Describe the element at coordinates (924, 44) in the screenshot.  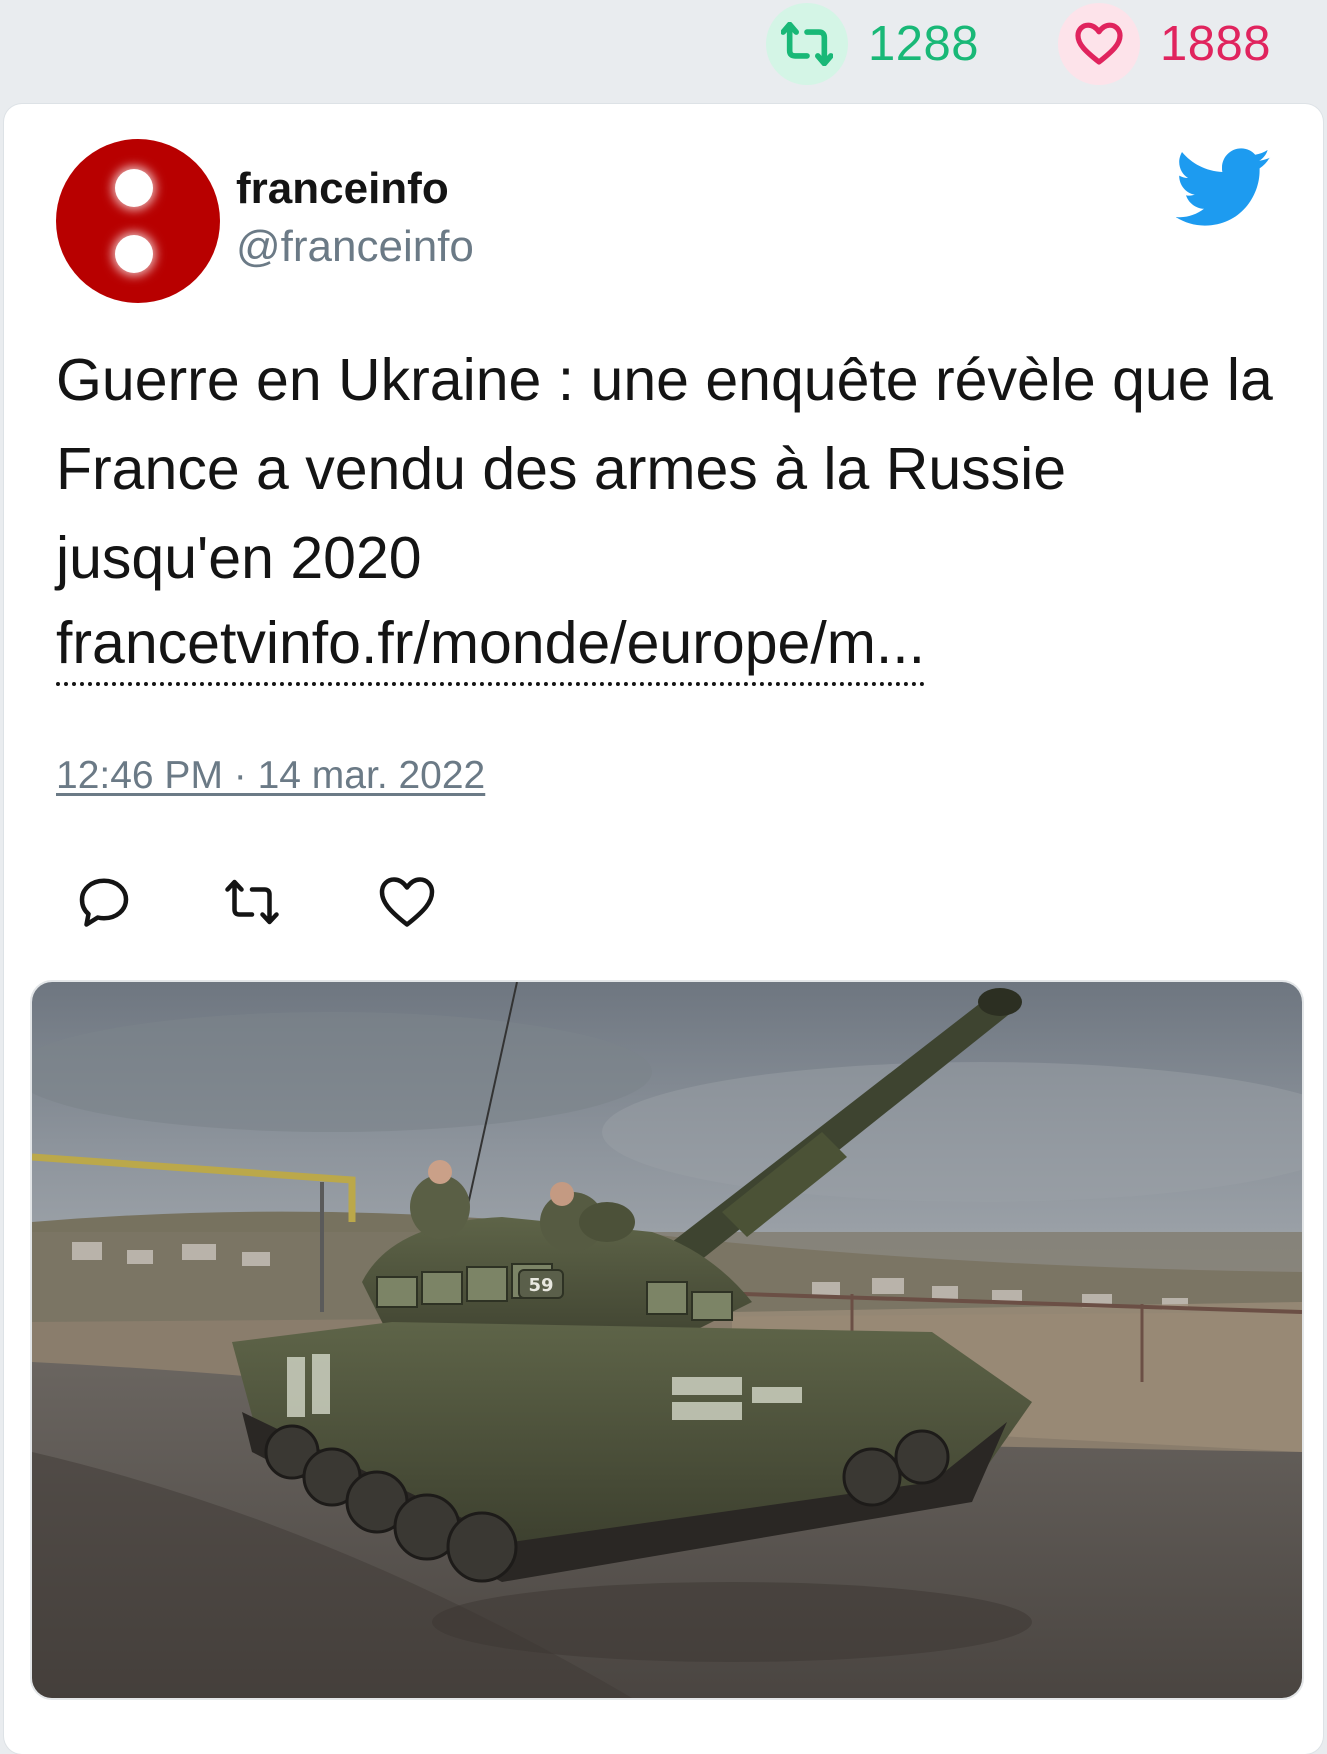
I see `retweet-count: 1288` at that location.